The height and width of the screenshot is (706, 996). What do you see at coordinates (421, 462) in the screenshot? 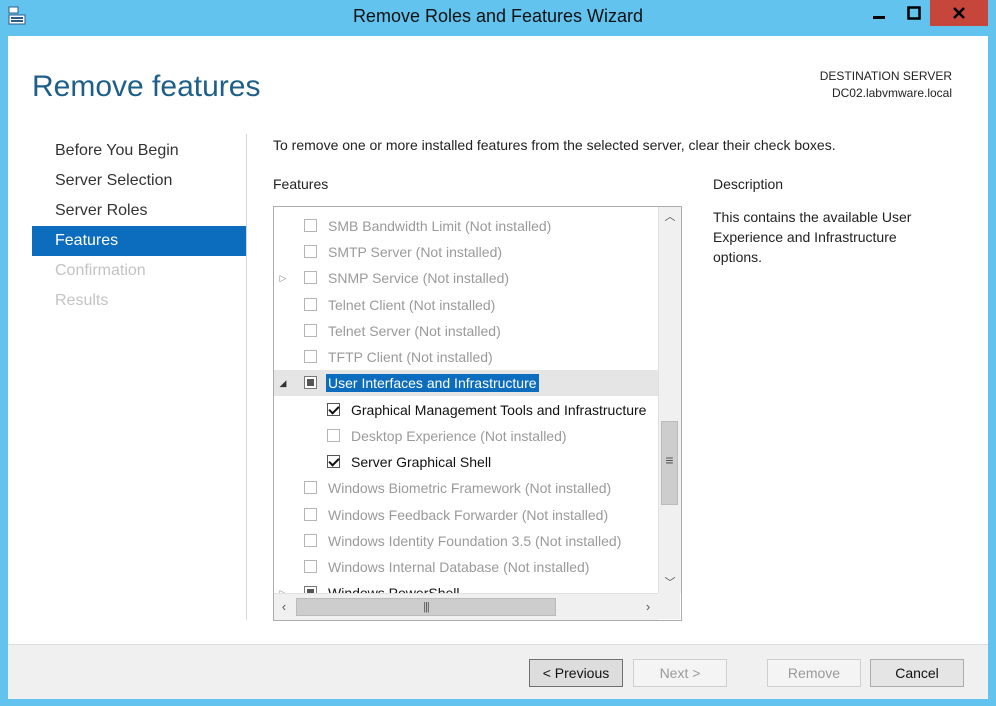
I see `feature-label: Server Graphical Shell` at bounding box center [421, 462].